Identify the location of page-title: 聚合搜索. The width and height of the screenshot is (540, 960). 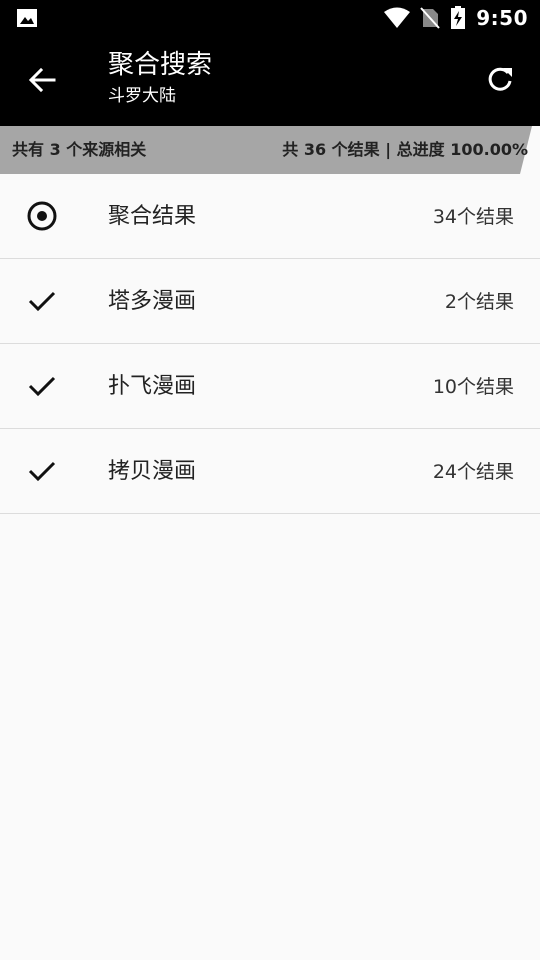
(160, 65).